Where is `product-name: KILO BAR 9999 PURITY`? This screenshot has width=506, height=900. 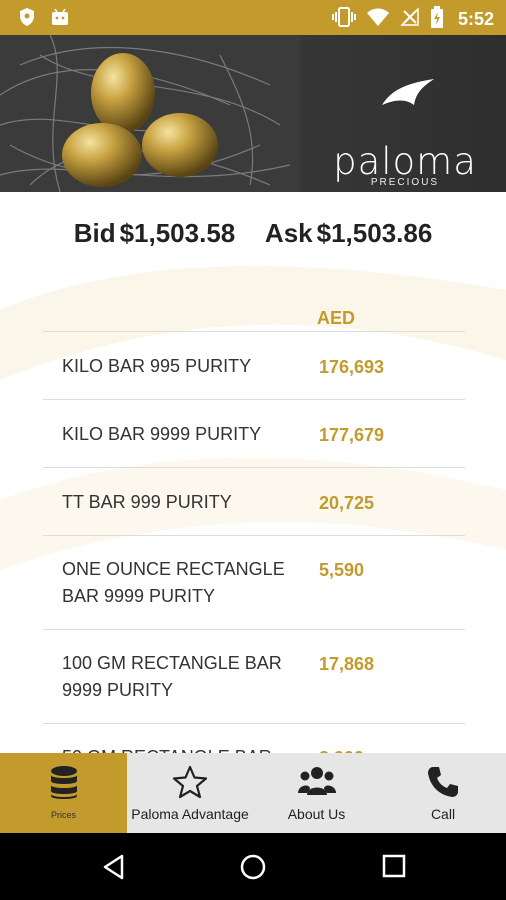 product-name: KILO BAR 9999 PURITY is located at coordinates (162, 434).